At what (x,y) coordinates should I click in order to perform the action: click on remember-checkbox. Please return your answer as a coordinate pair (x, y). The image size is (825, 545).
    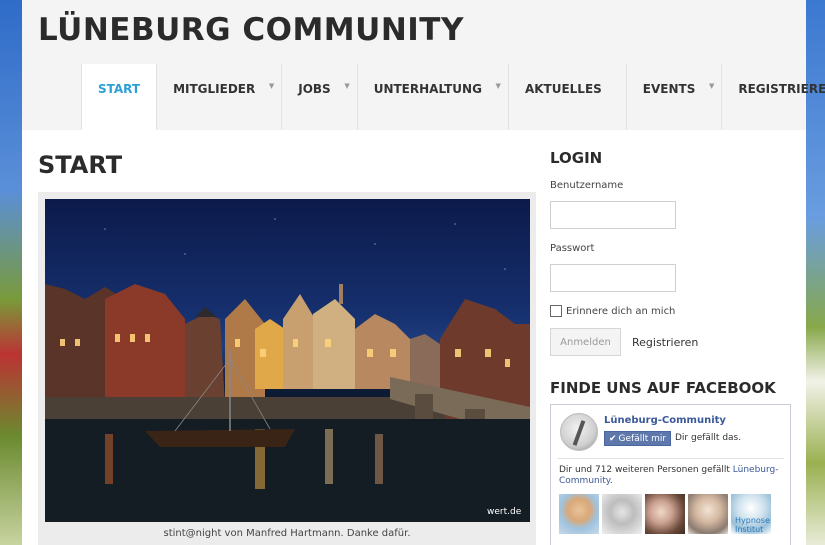
    Looking at the image, I should click on (556, 311).